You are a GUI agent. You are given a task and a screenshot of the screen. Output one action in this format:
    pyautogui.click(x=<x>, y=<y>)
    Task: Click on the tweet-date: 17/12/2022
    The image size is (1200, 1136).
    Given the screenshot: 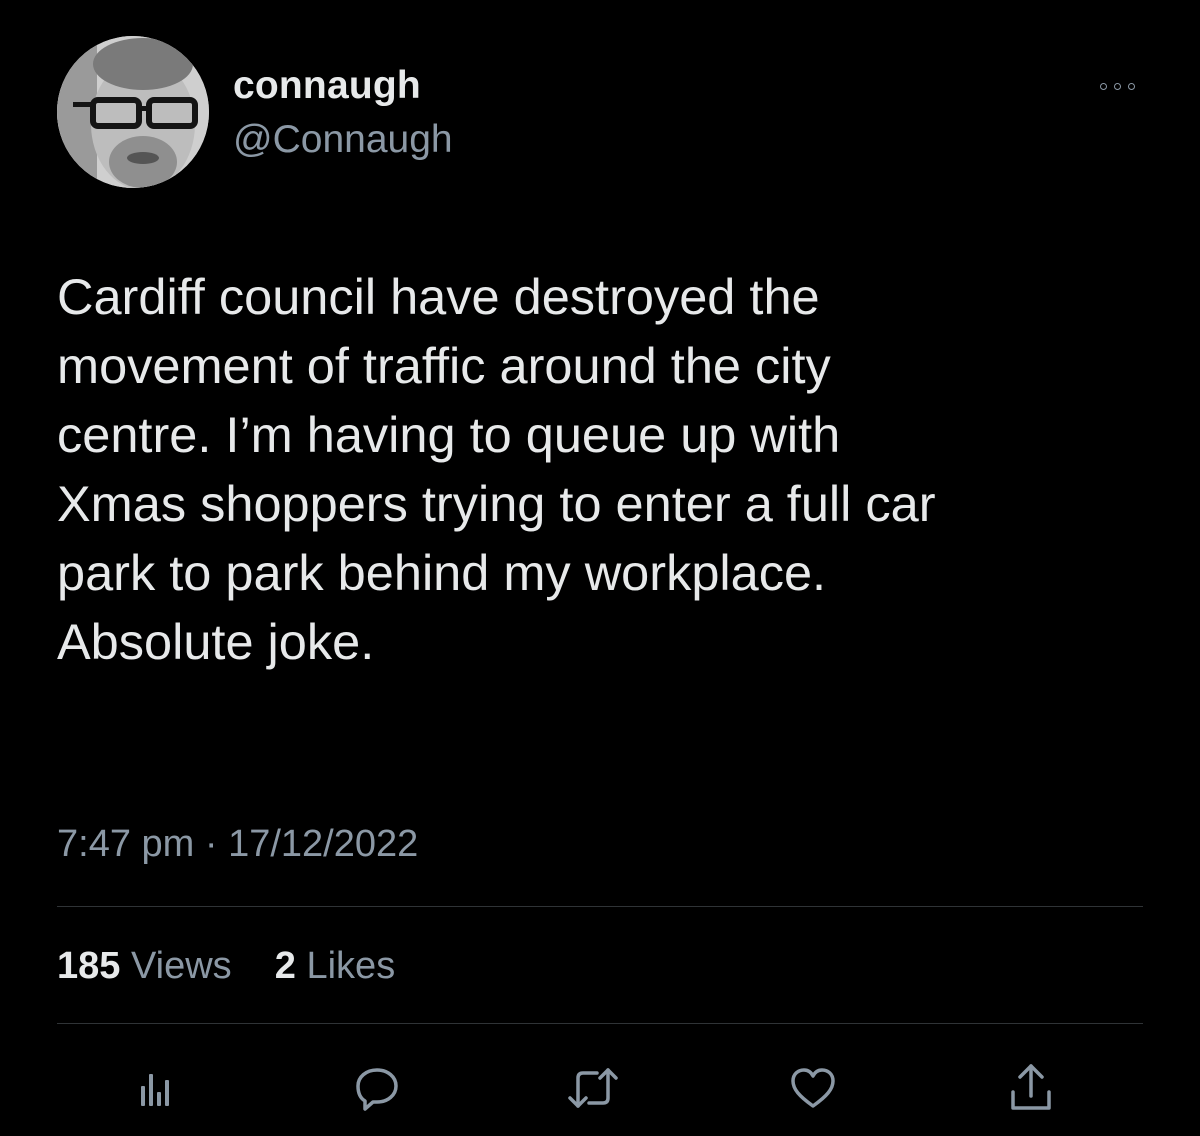 What is the action you would take?
    pyautogui.click(x=323, y=844)
    